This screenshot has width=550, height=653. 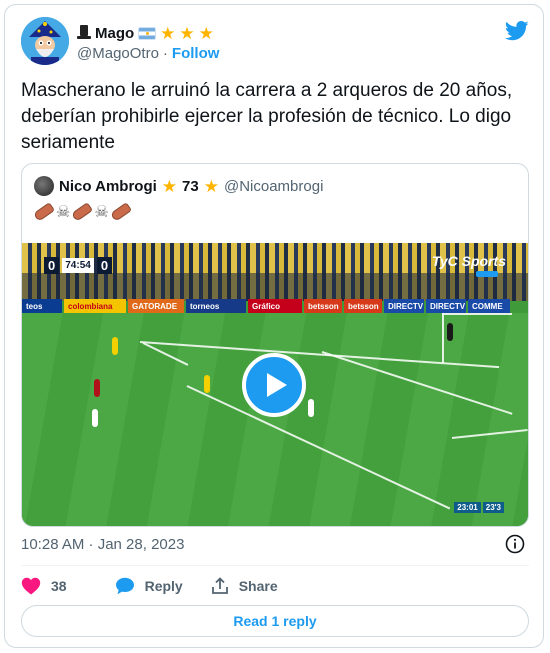 What do you see at coordinates (84, 33) in the screenshot?
I see `top-hat-icon` at bounding box center [84, 33].